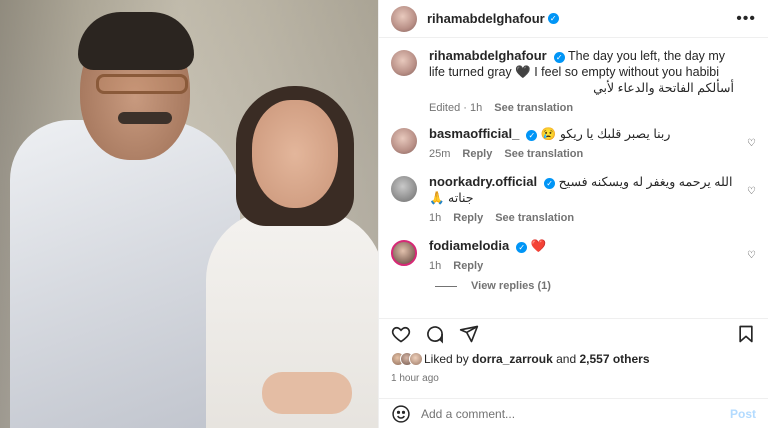 The image size is (768, 428). I want to click on post-header: rihamabdelghafour ✓ •••, so click(573, 19).